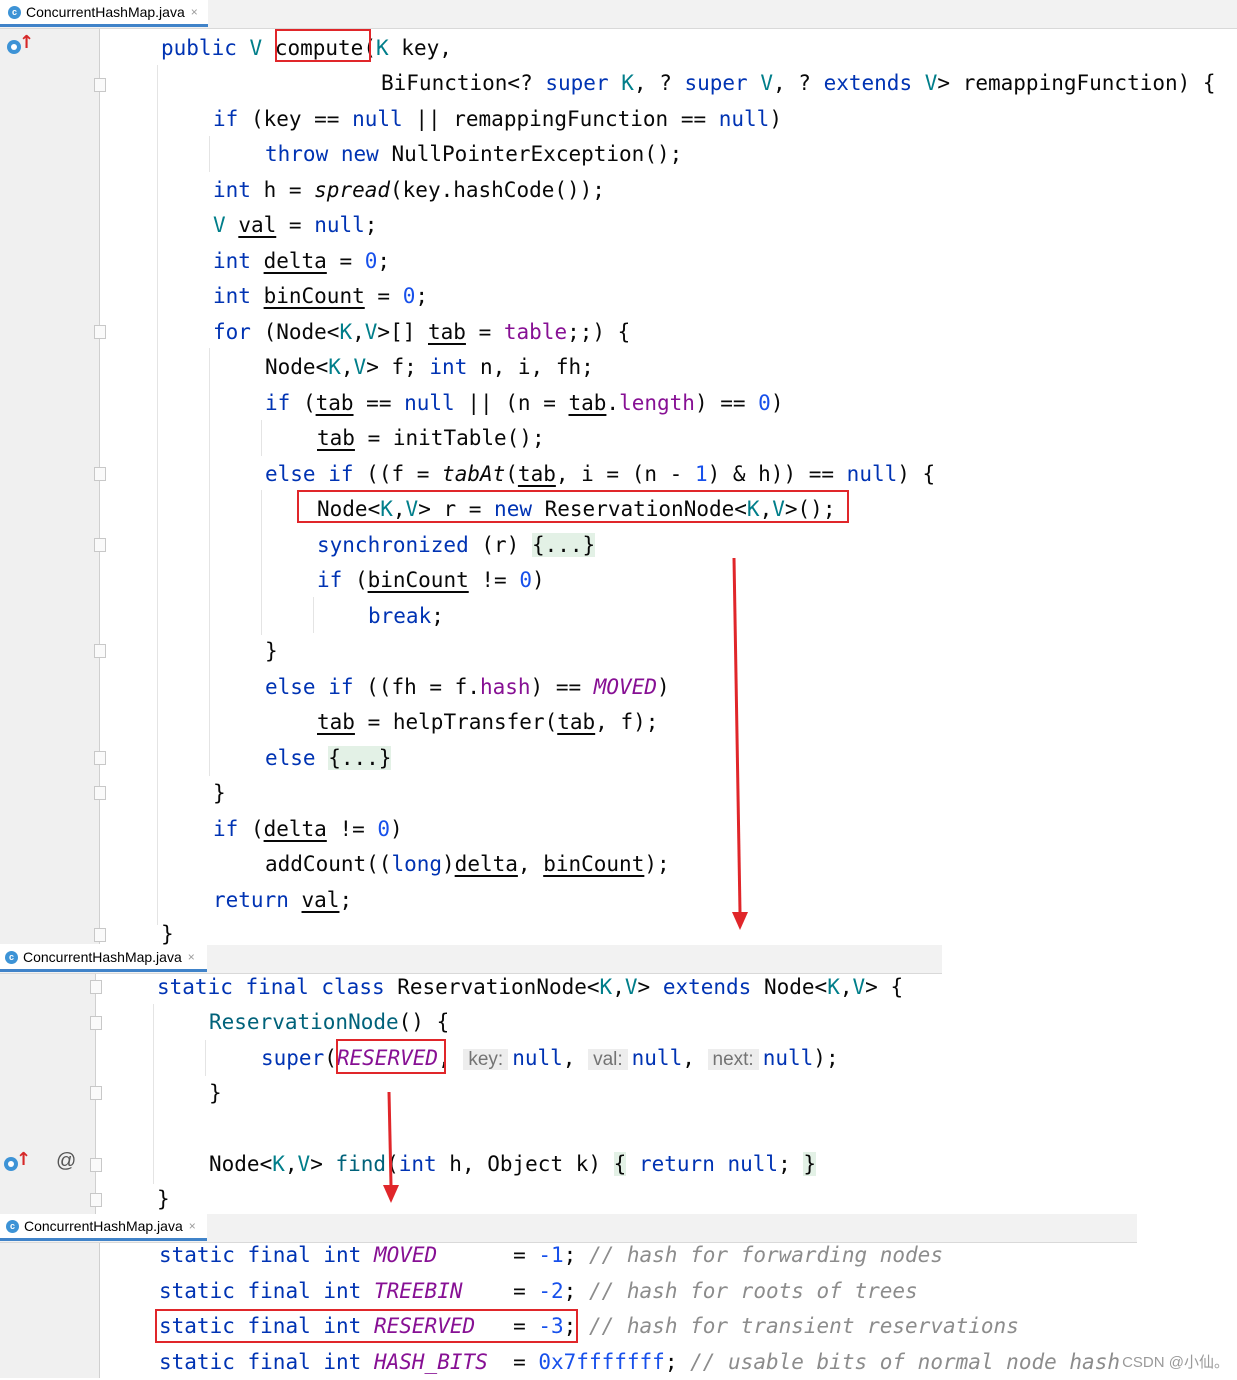 The width and height of the screenshot is (1237, 1380). What do you see at coordinates (279, 1291) in the screenshot?
I see `code-token: final` at bounding box center [279, 1291].